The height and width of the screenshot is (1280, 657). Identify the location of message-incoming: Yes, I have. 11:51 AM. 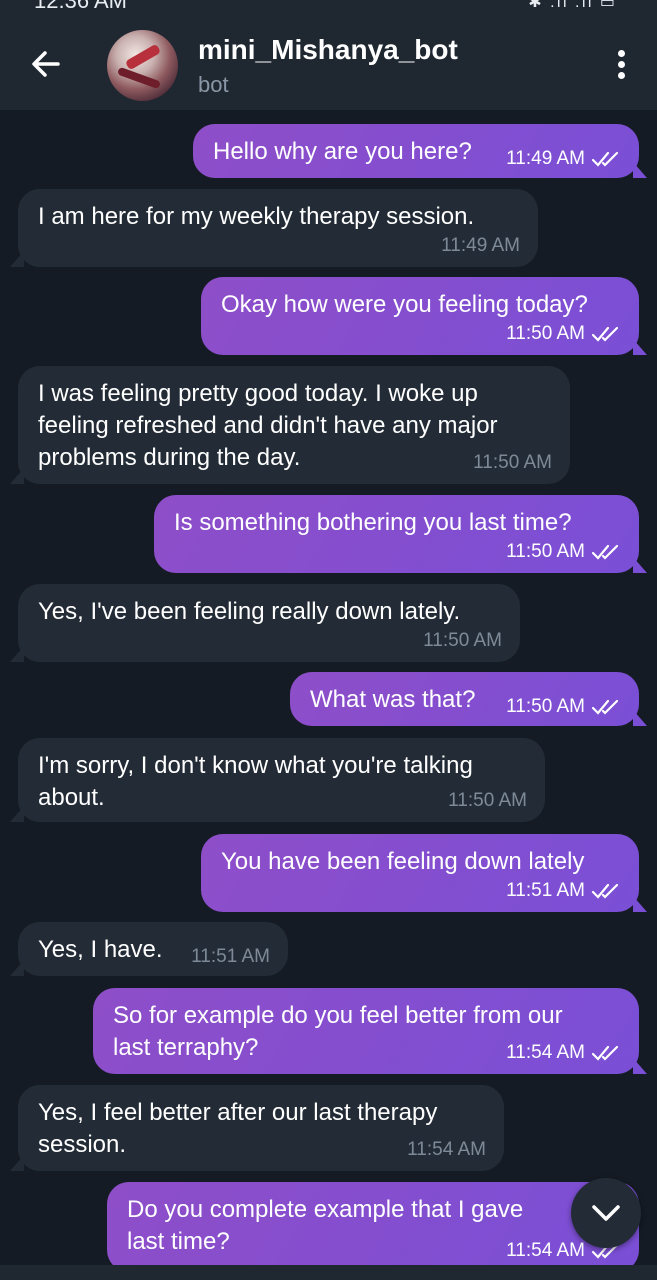
(153, 949).